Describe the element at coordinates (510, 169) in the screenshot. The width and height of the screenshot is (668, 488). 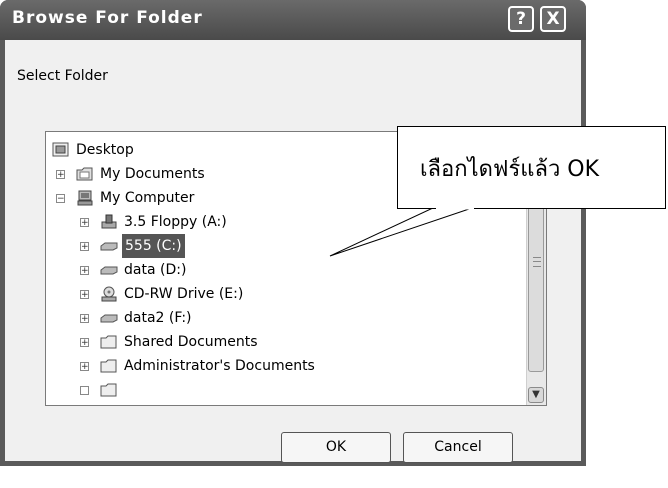
I see `callout-text: เลือกไดฟร์แล้ว OK` at that location.